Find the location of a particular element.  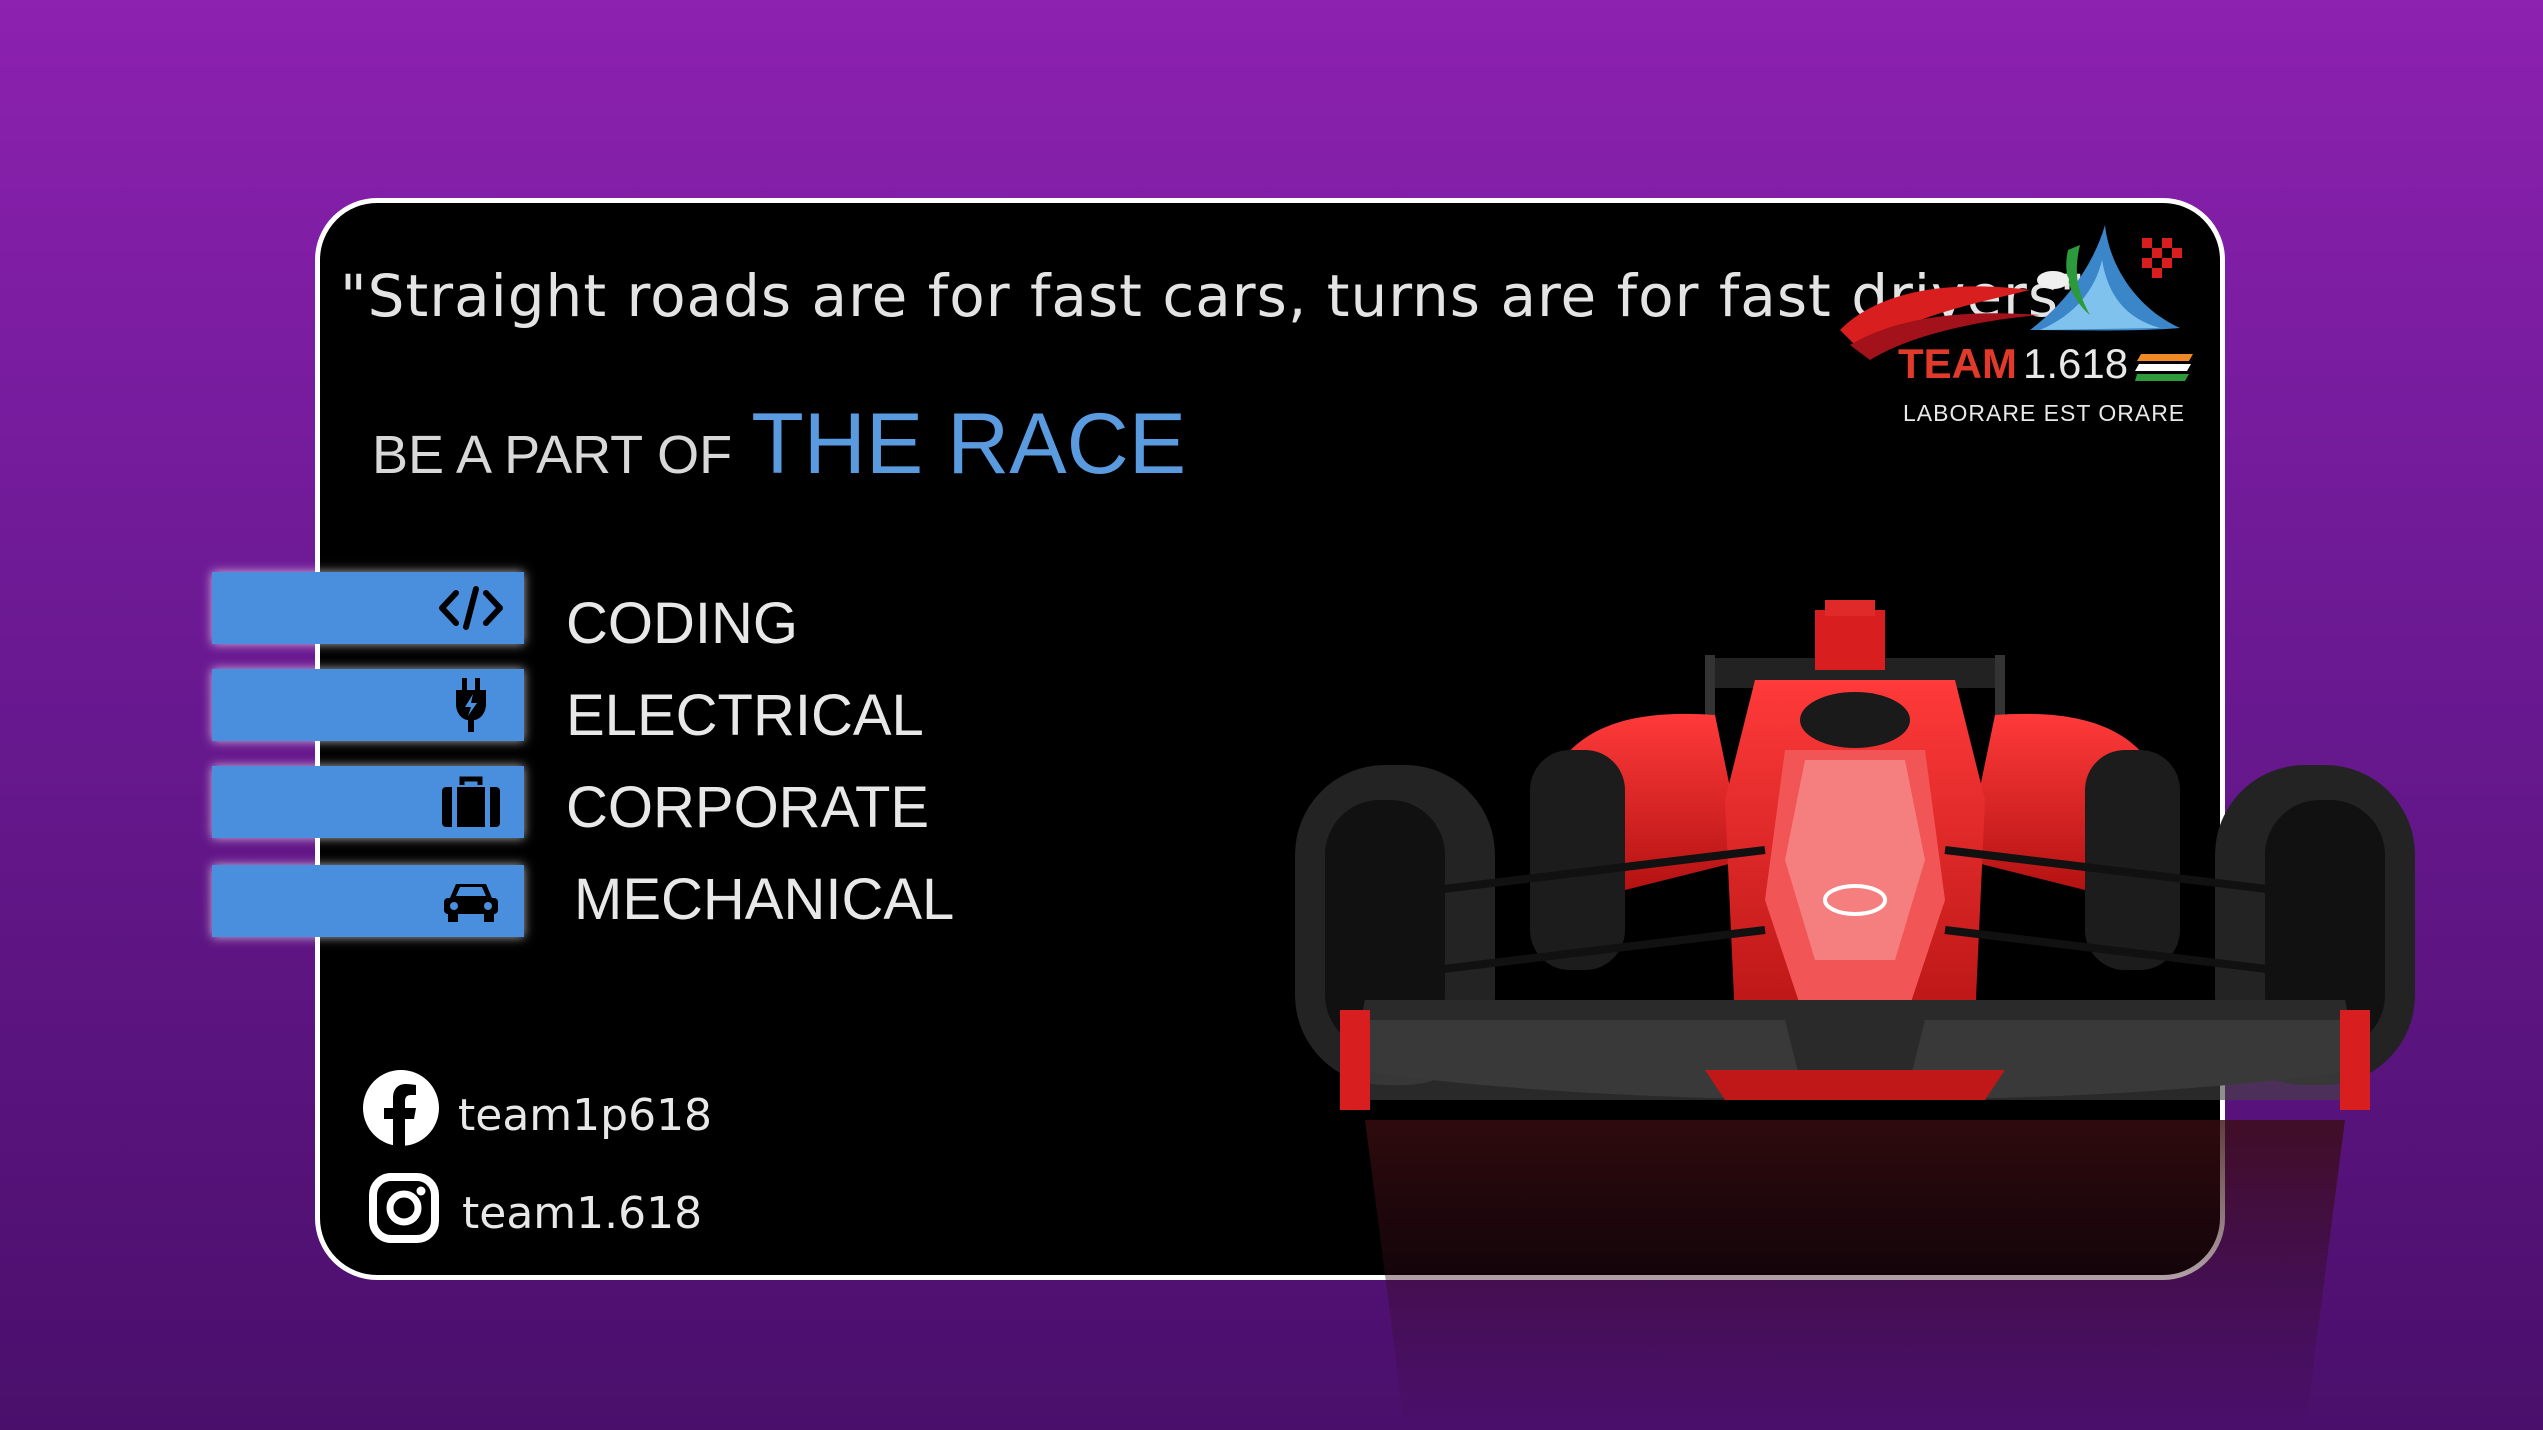

facebook-handle: team1p618 is located at coordinates (585, 1115).